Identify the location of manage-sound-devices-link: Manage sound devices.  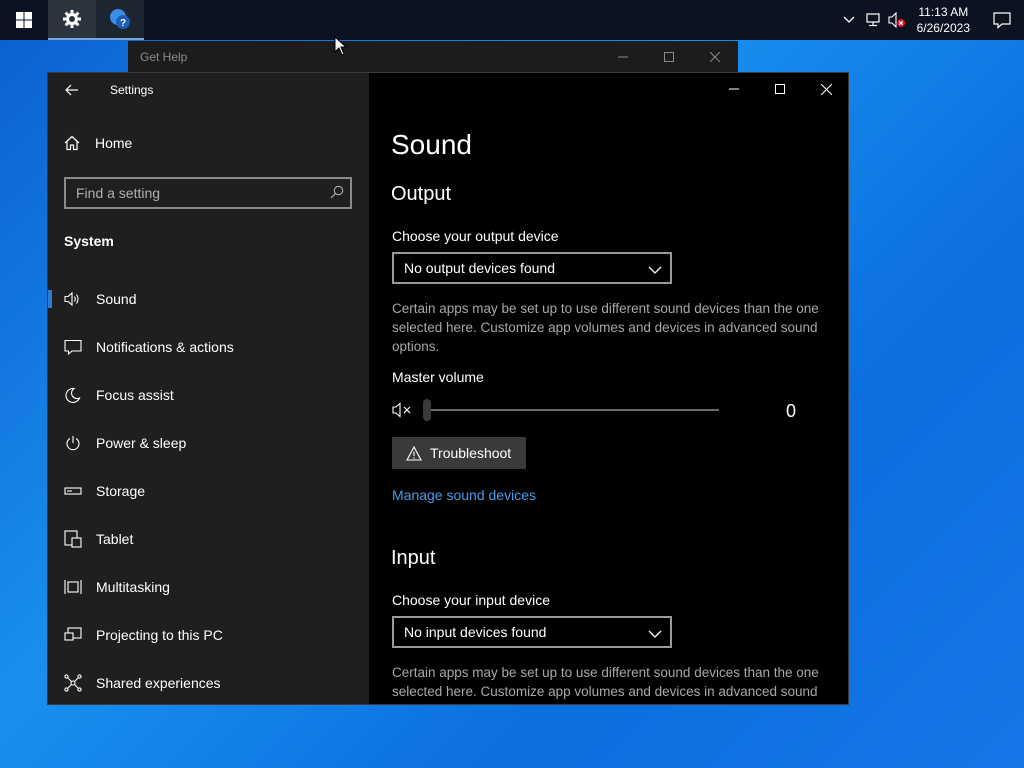
(464, 495).